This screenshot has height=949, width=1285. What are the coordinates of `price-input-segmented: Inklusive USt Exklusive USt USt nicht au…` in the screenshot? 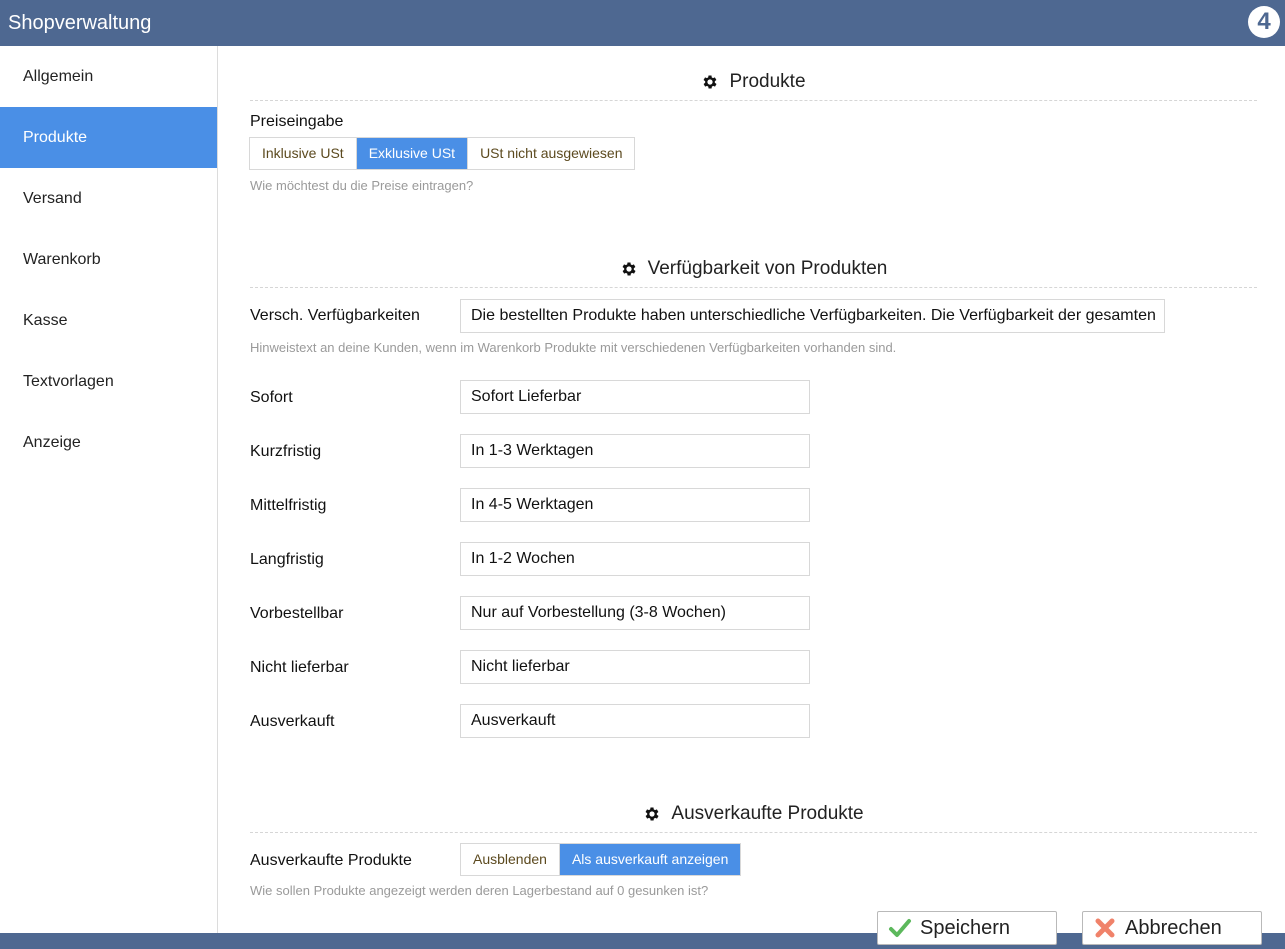 It's located at (442, 153).